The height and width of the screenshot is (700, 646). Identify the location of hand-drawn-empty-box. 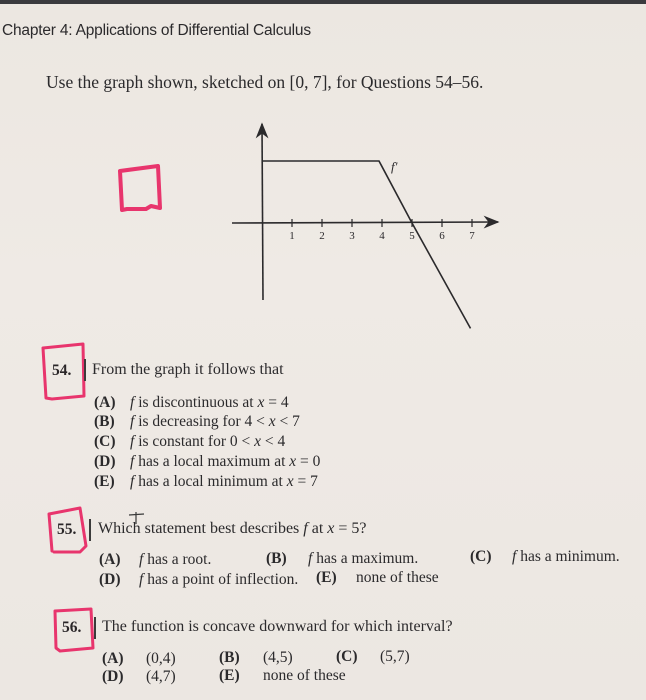
(140, 188).